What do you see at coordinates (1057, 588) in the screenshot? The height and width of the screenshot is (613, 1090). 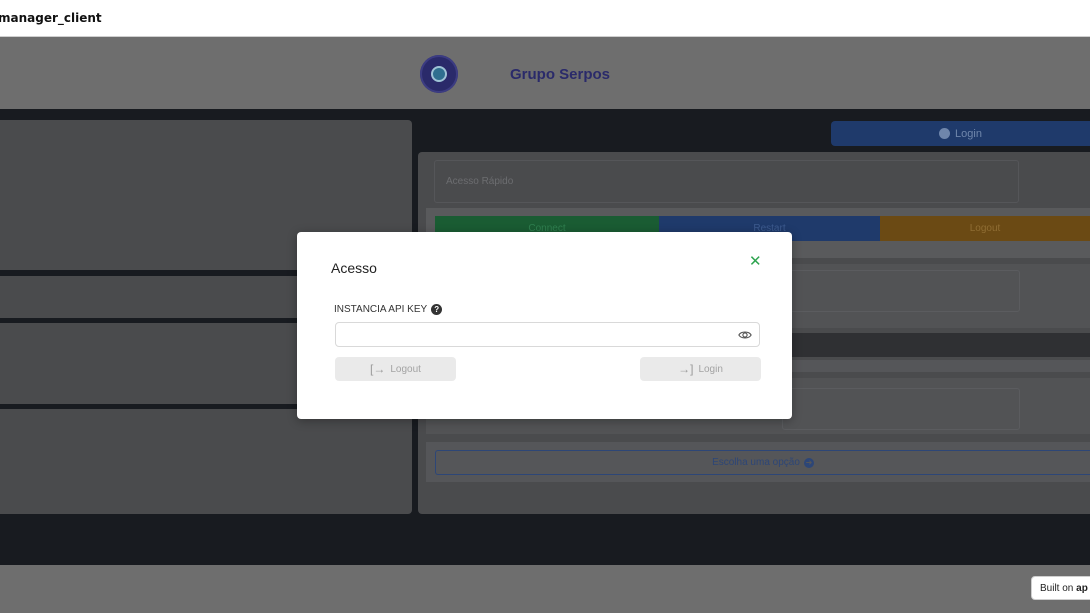 I see `built-on-prefix: Built on` at bounding box center [1057, 588].